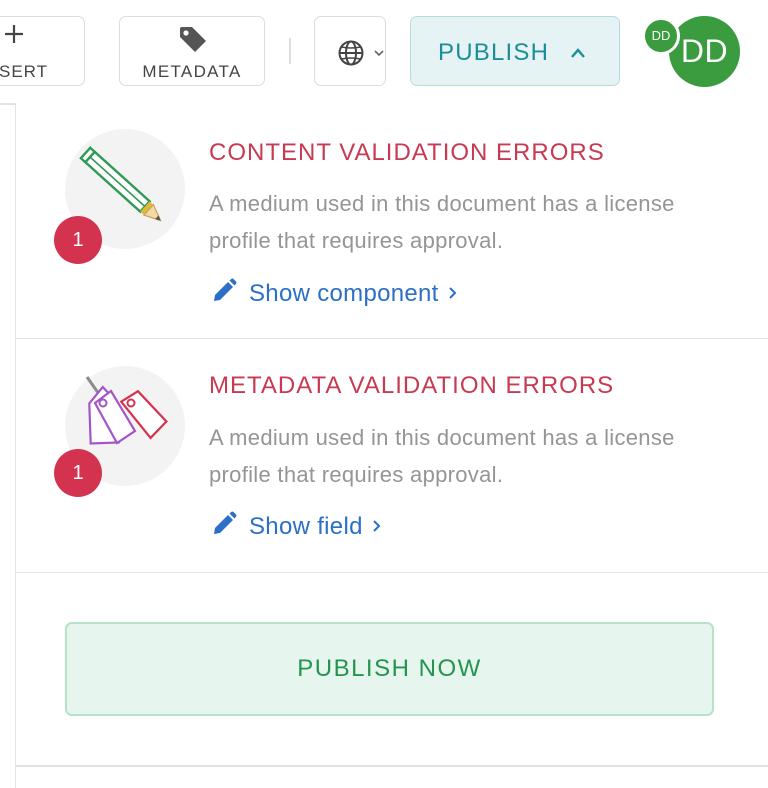 This screenshot has height=788, width=768. I want to click on show-component-label: Show component, so click(344, 293).